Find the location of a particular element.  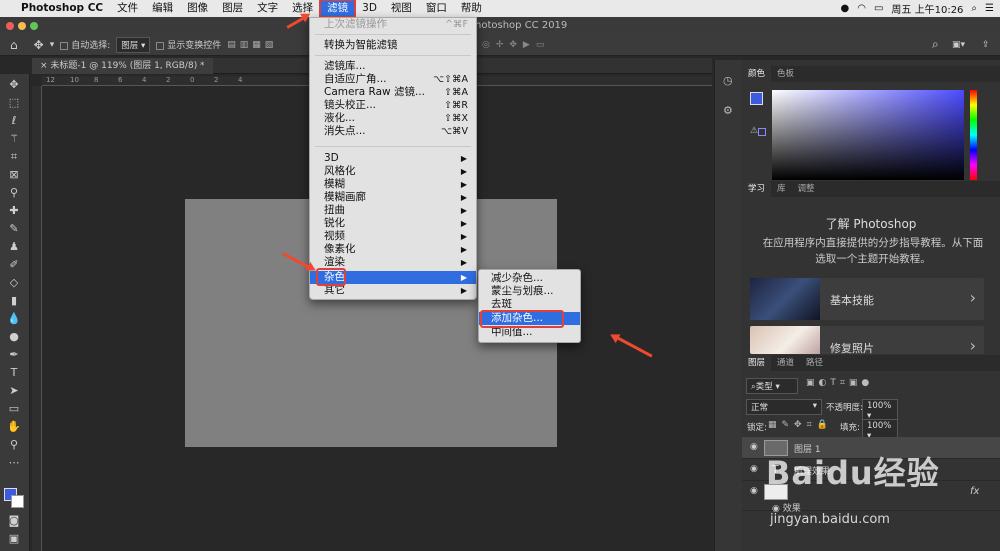

menu-item-video: 视频 ▶ is located at coordinates (393, 236).